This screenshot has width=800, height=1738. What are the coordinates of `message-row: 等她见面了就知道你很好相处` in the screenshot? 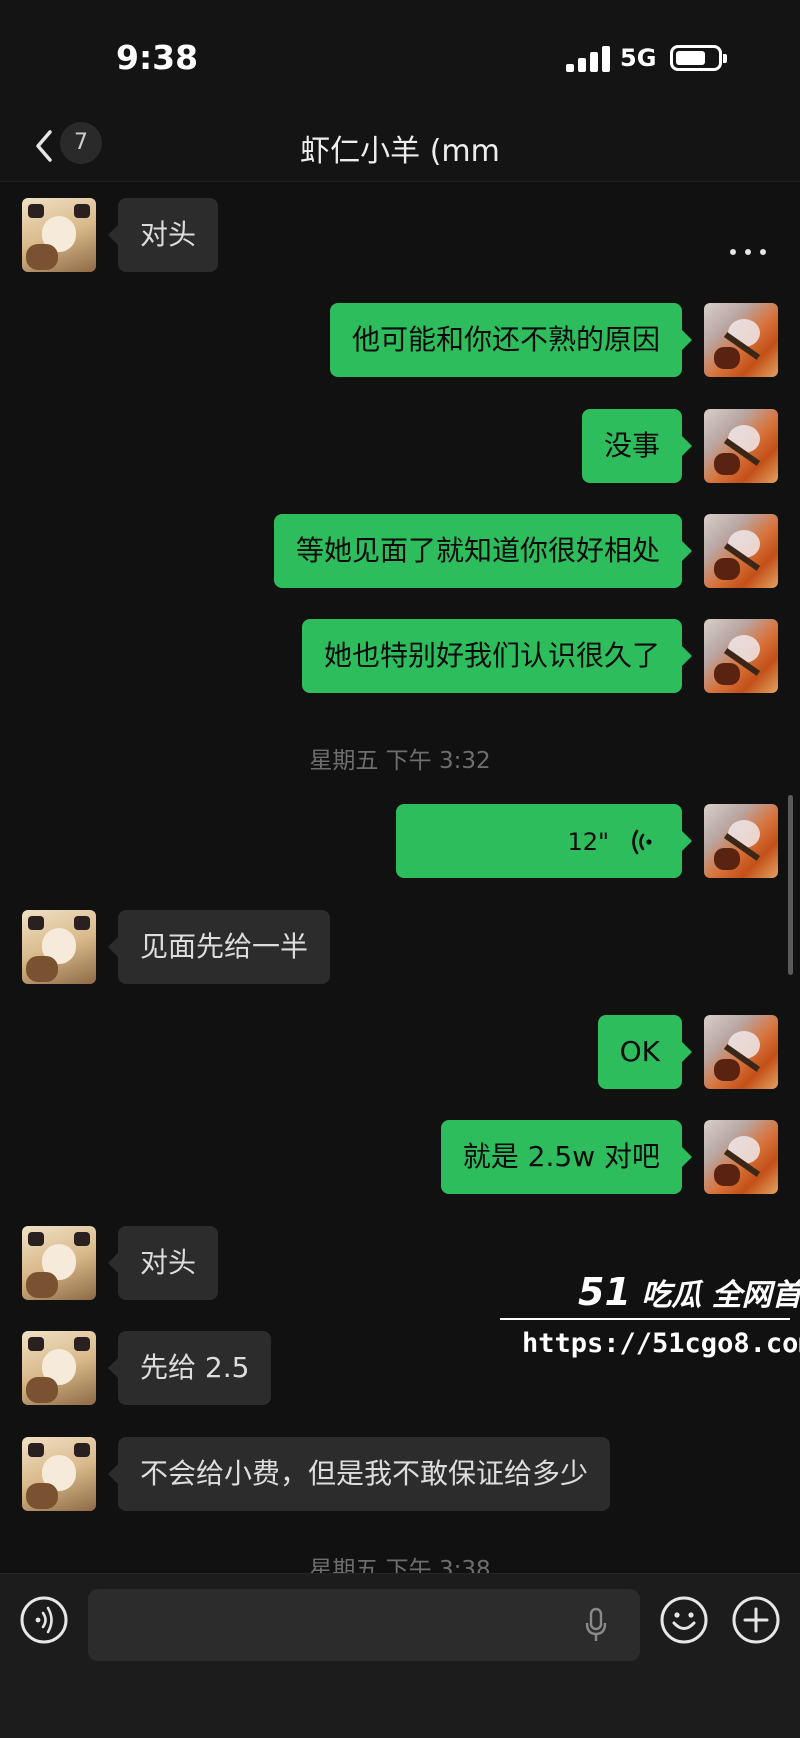 It's located at (400, 551).